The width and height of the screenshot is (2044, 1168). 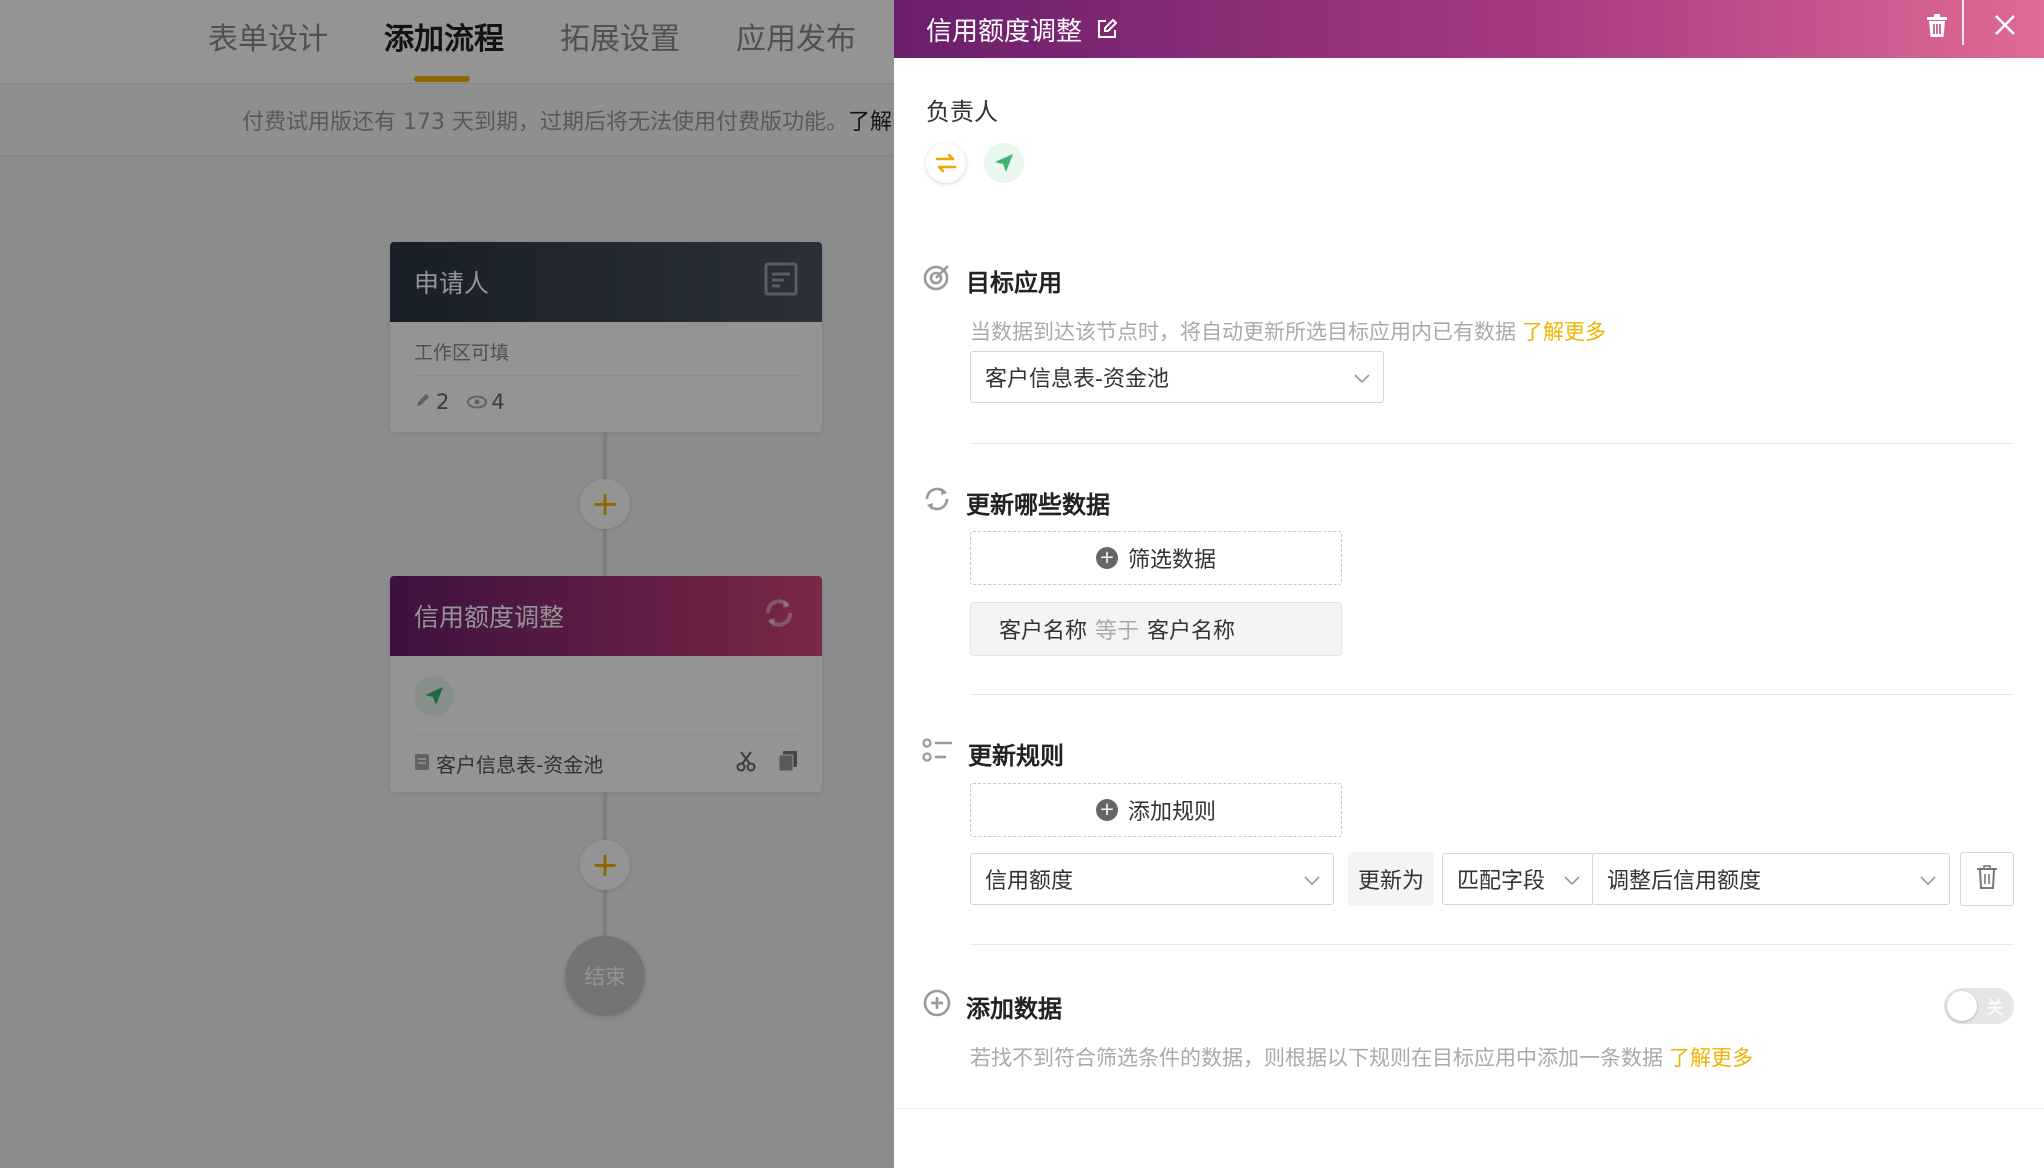 What do you see at coordinates (1152, 879) in the screenshot?
I see `rule-field-select: 信用额度` at bounding box center [1152, 879].